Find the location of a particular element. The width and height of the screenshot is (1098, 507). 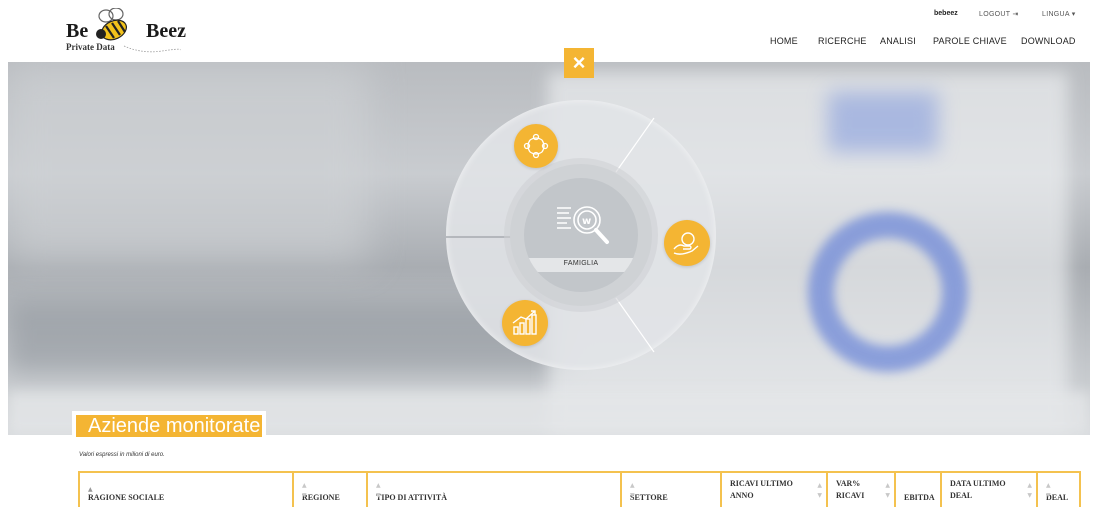

nav-home: HOME is located at coordinates (784, 41).